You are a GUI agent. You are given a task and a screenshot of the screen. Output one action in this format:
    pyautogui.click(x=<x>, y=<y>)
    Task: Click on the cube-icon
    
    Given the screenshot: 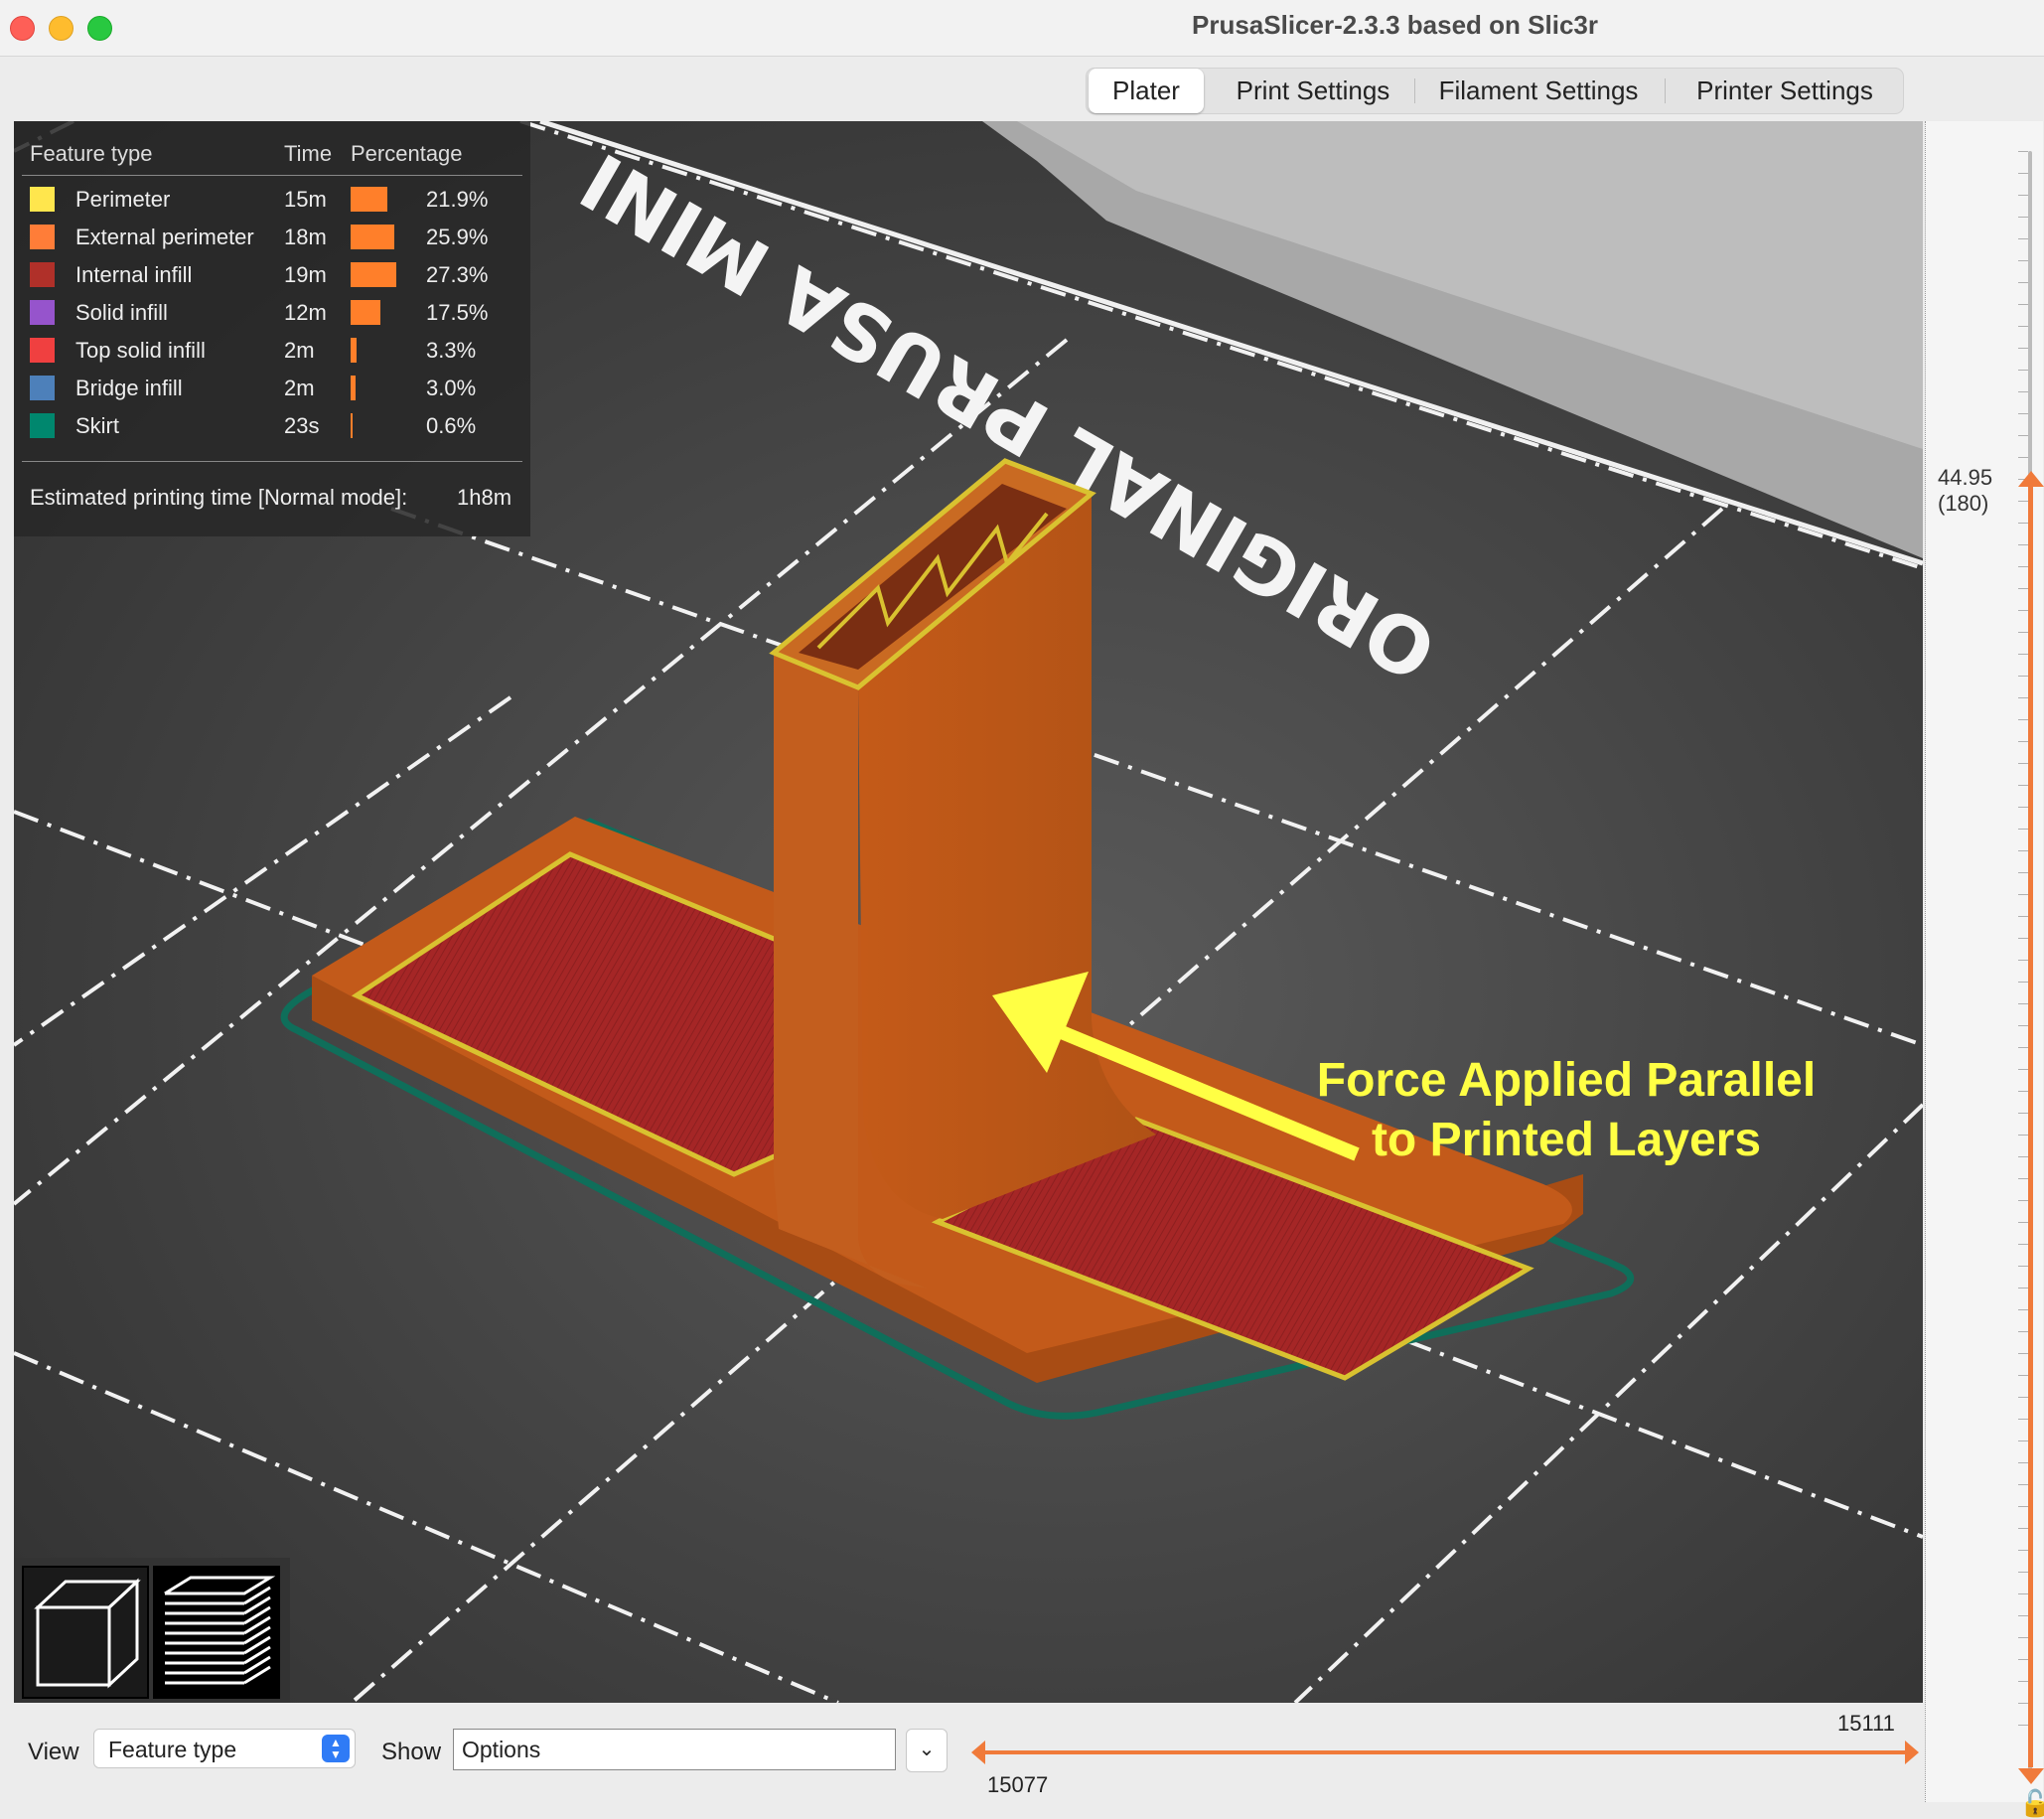 What is the action you would take?
    pyautogui.click(x=87, y=1633)
    